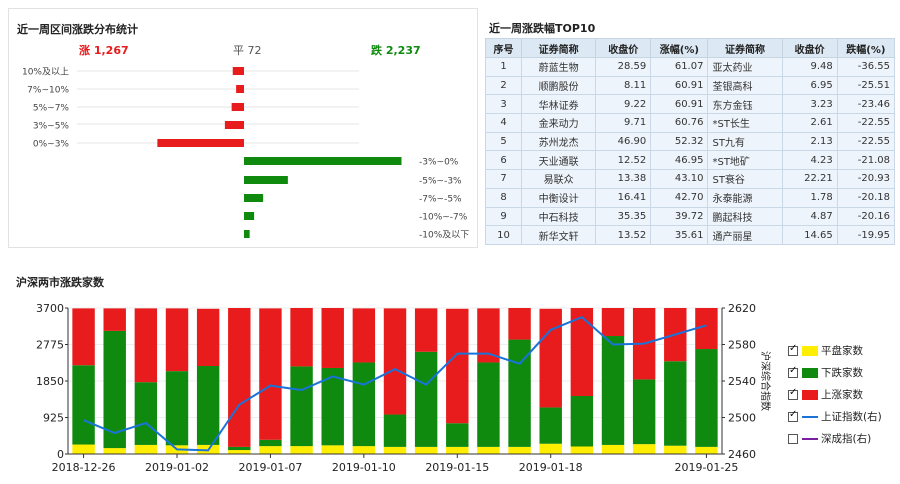 This screenshot has width=900, height=484. I want to click on legend-item-flat: 平盘家数, so click(825, 350).